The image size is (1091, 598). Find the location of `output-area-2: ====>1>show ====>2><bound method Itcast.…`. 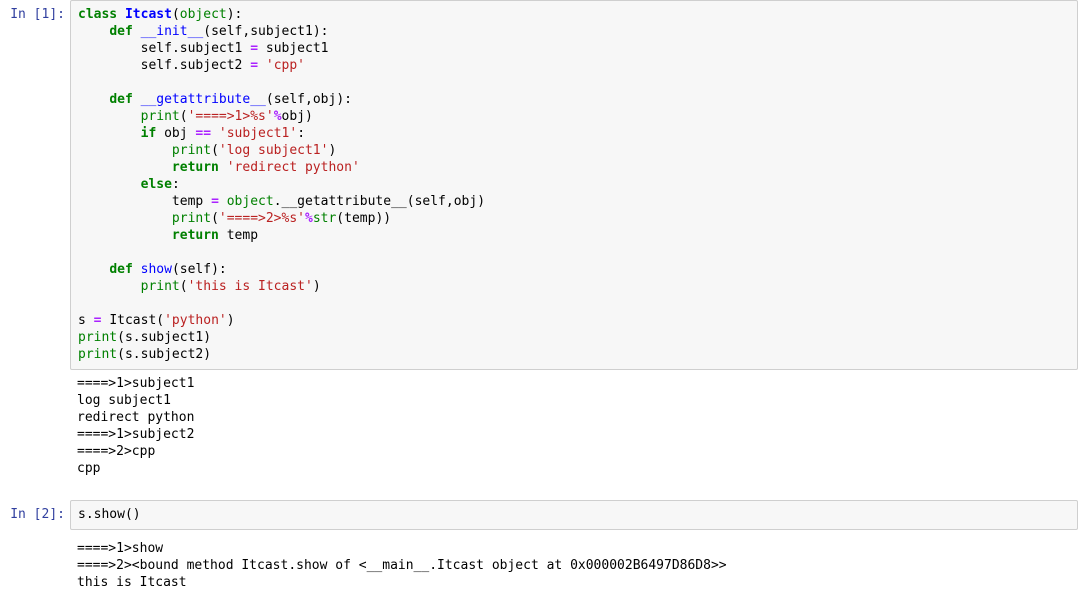

output-area-2: ====>1>show ====>2><bound method Itcast.… is located at coordinates (574, 566).